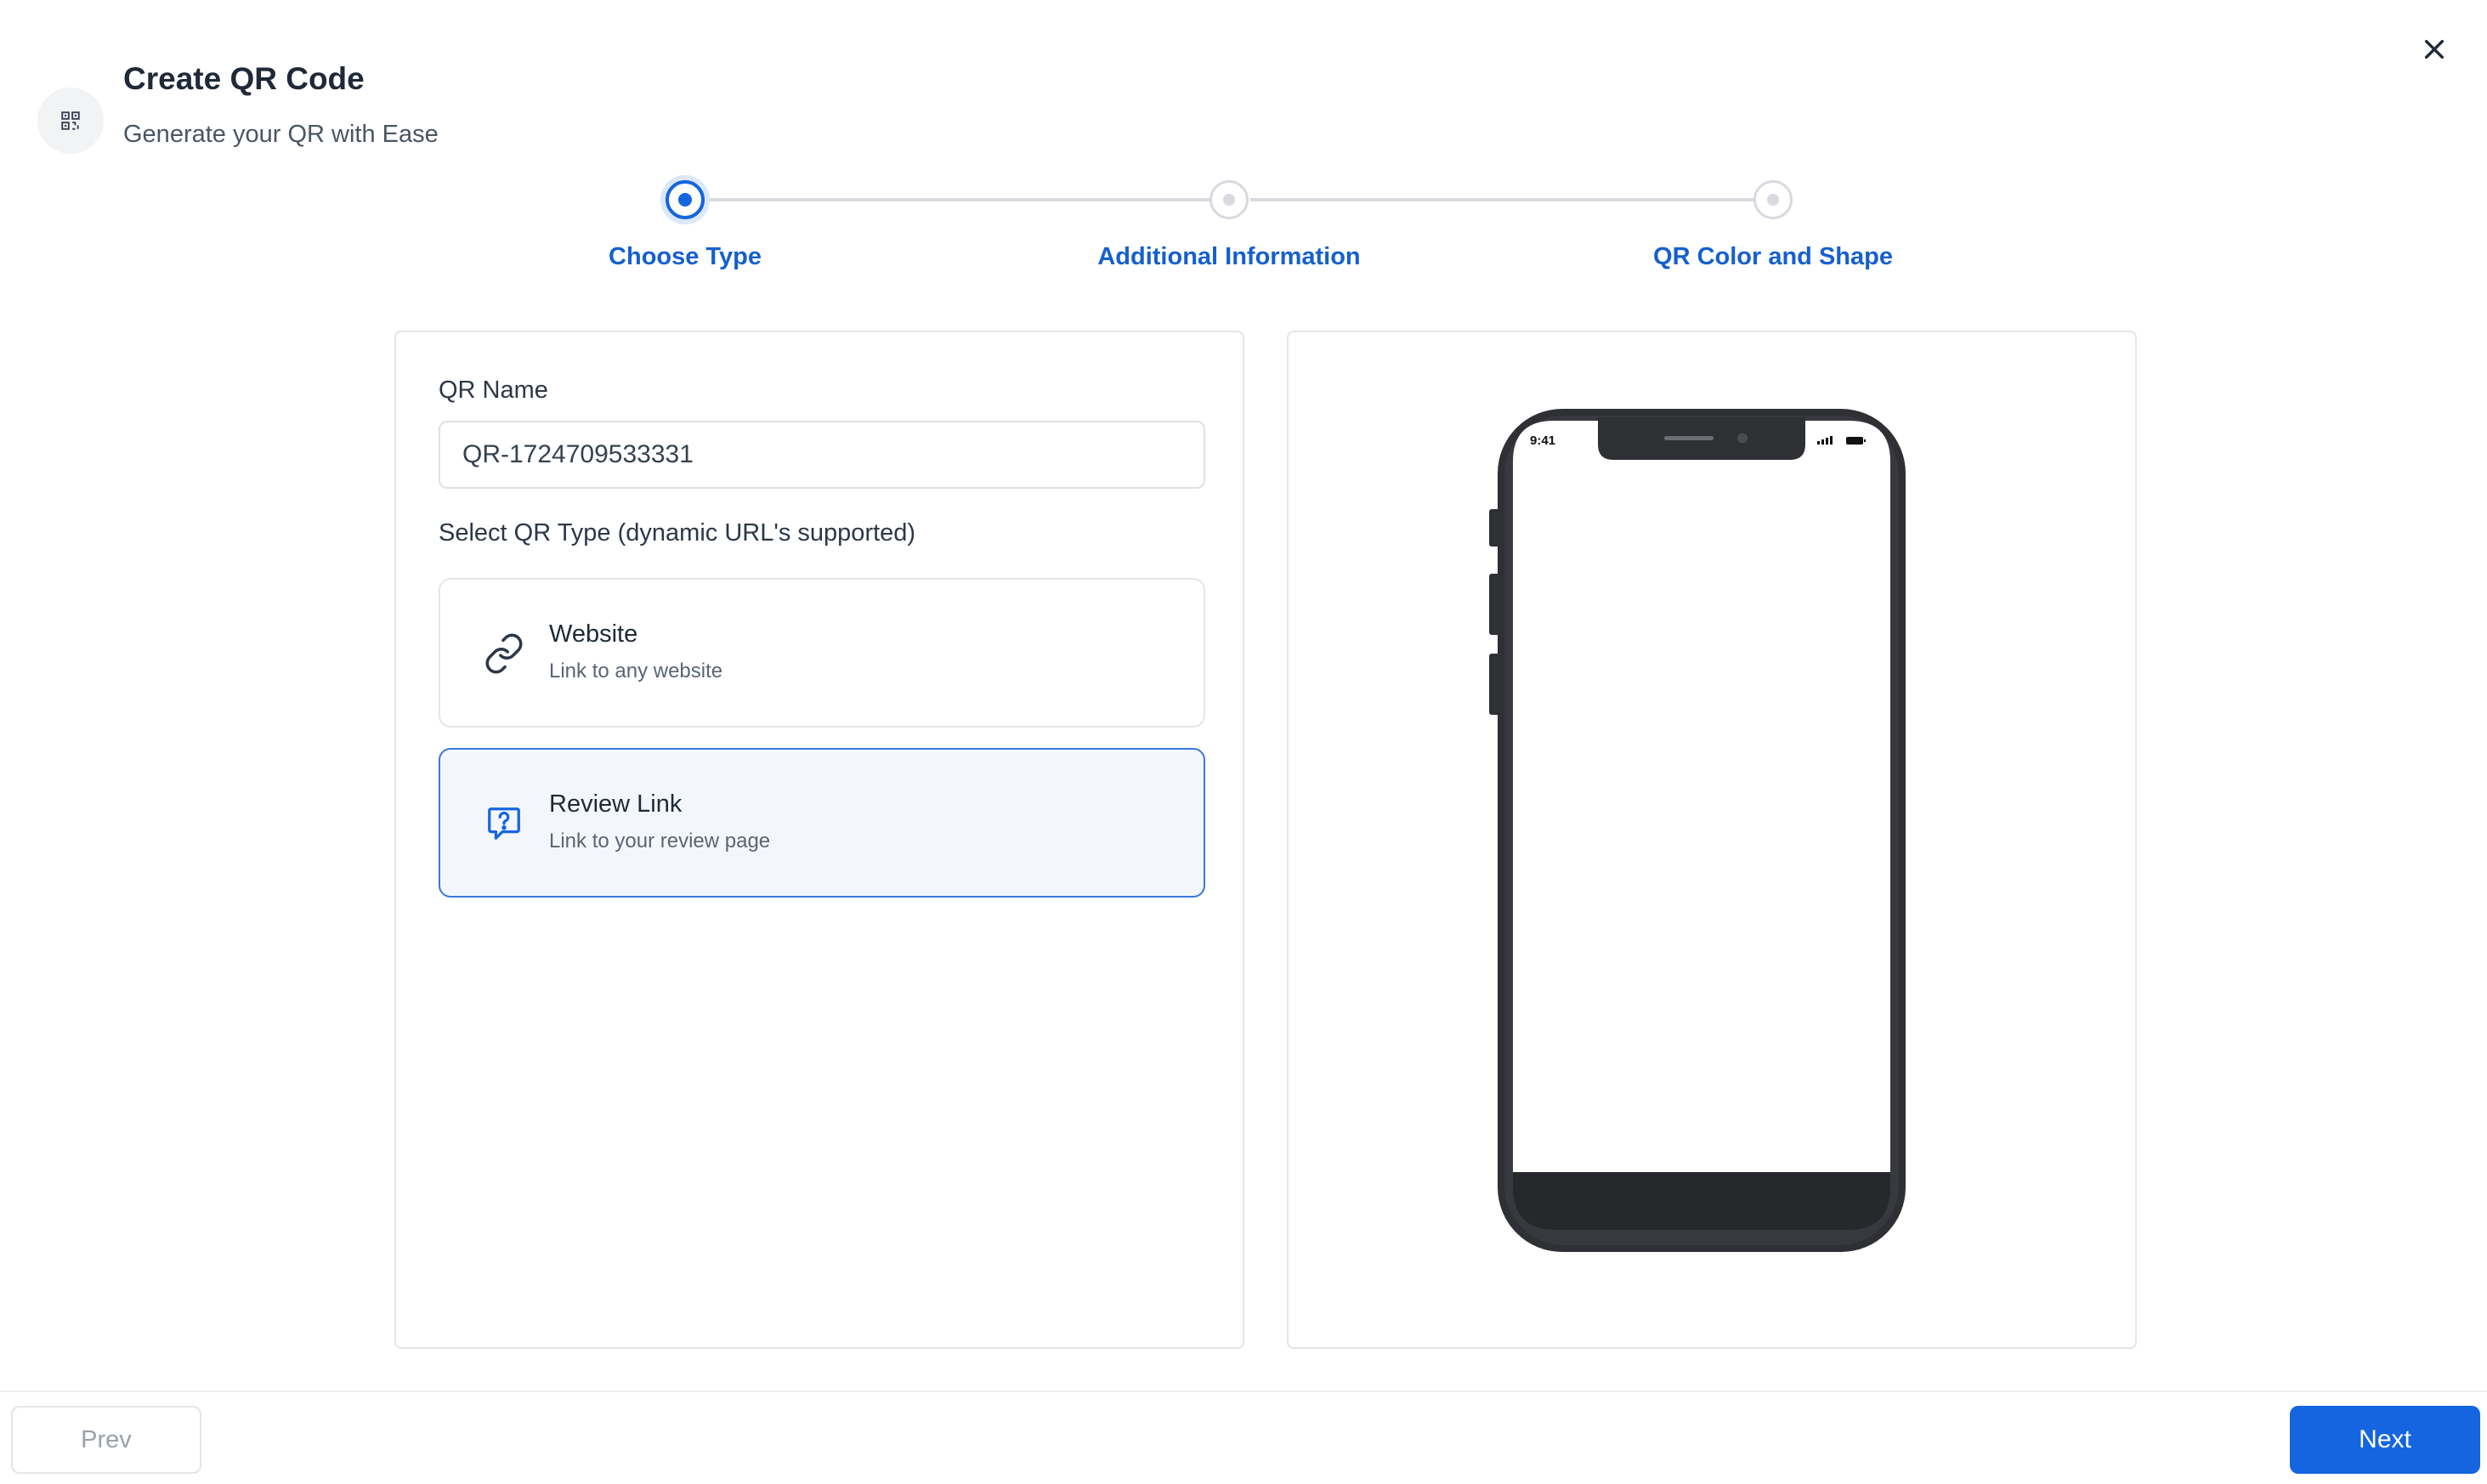 The width and height of the screenshot is (2487, 1484). Describe the element at coordinates (1856, 441) in the screenshot. I see `battery-icon` at that location.